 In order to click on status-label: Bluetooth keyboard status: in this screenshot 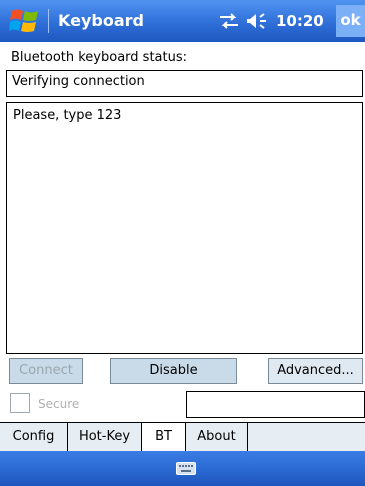, I will do `click(99, 57)`.